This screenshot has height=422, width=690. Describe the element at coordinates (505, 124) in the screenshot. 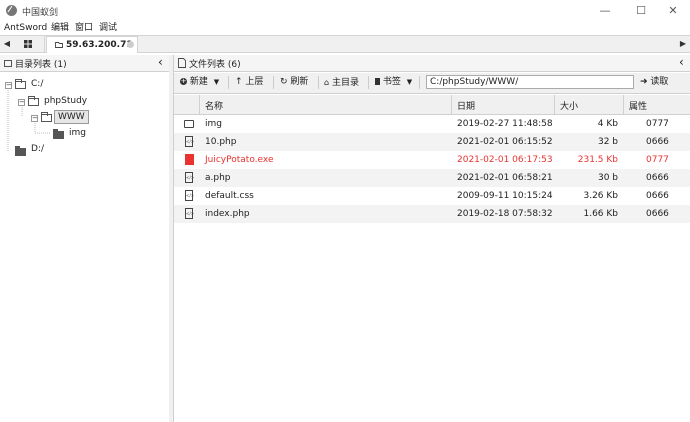

I see `file-date: 2019-02-27 11:48:58` at that location.